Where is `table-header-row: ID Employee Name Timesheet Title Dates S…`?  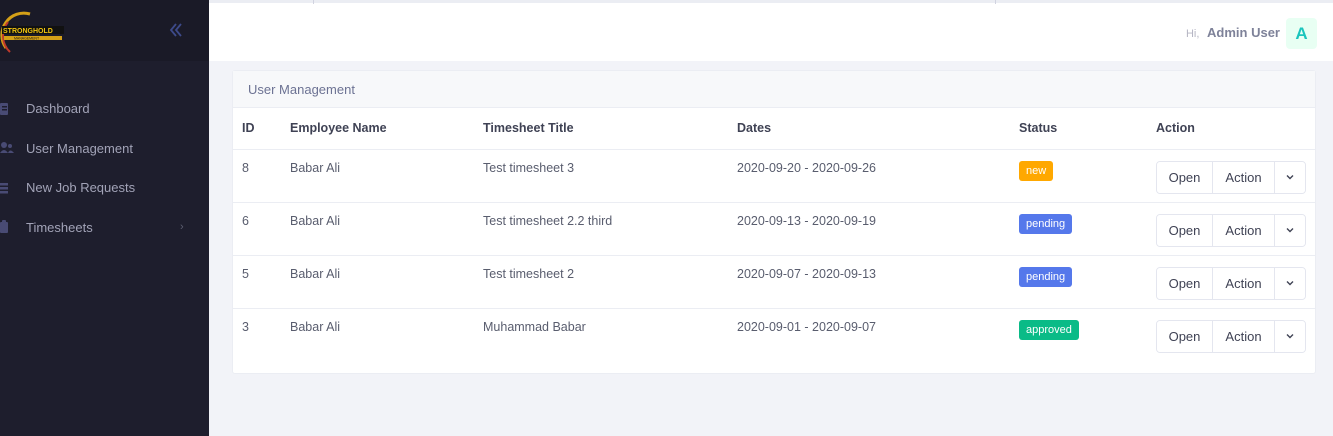
table-header-row: ID Employee Name Timesheet Title Dates S… is located at coordinates (774, 129).